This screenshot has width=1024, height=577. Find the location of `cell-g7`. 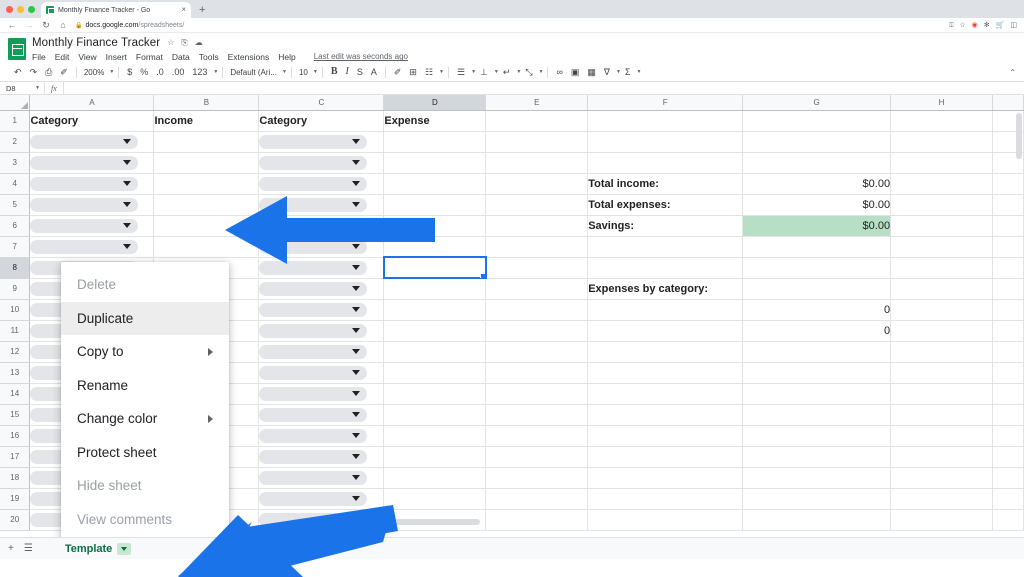

cell-g7 is located at coordinates (817, 247).